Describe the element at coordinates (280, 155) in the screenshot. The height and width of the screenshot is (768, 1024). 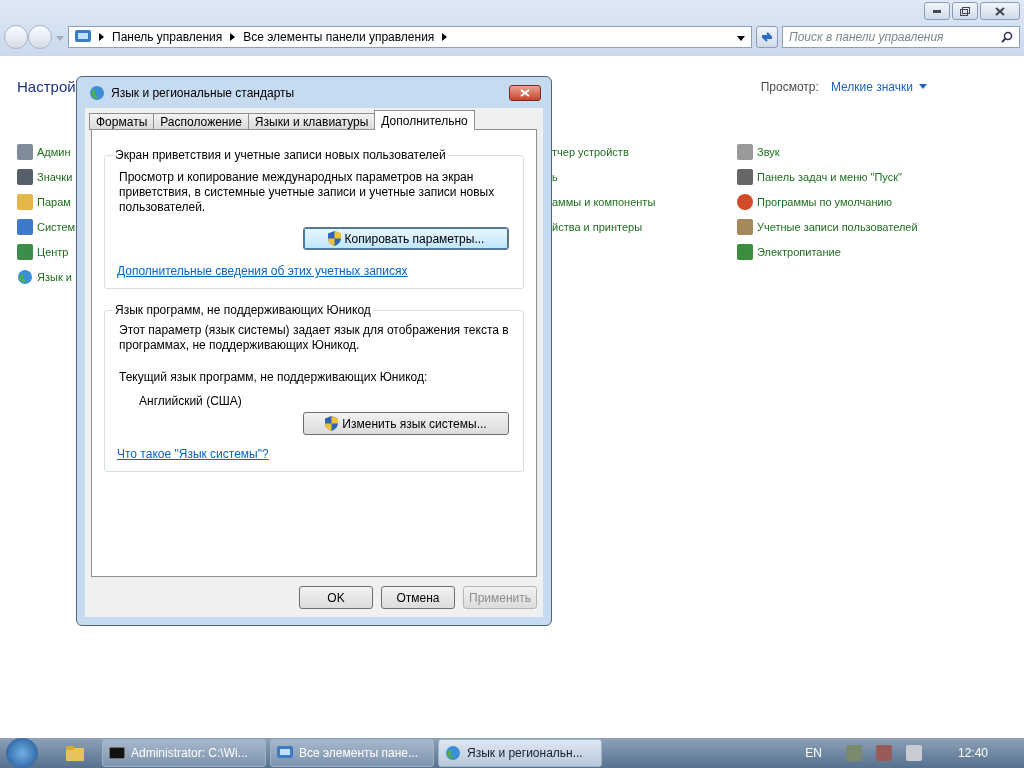
I see `group-title: Экран приветствия и учетные записи новых пользователей` at that location.